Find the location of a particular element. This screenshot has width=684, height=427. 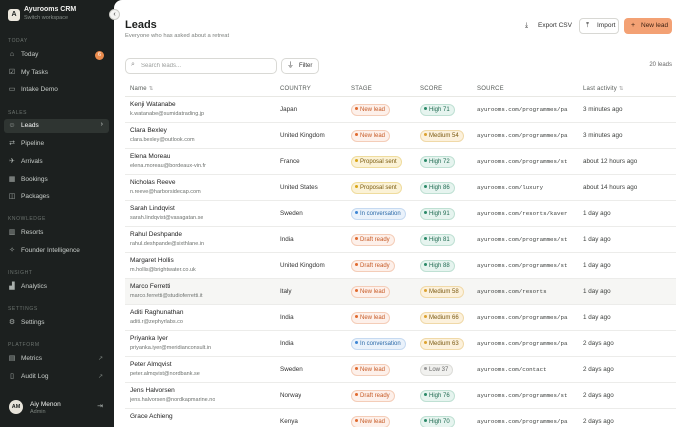

sidebar-item-intake: ▭ Intake Demo is located at coordinates (56, 90).